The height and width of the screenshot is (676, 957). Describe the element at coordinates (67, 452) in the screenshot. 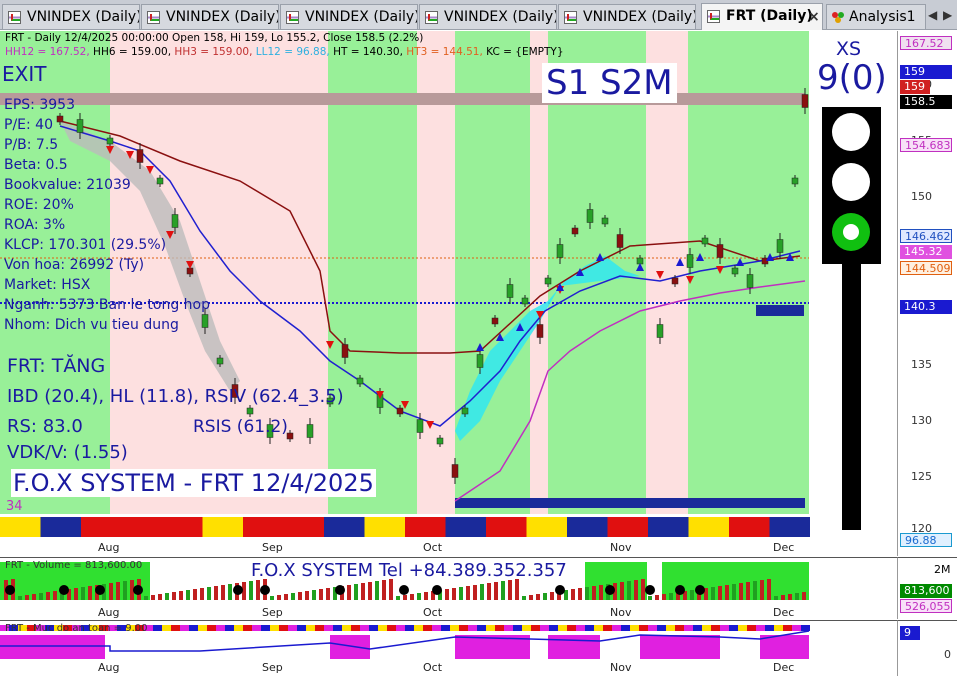

I see `vdk-status: VDK/V: (1.55)` at that location.